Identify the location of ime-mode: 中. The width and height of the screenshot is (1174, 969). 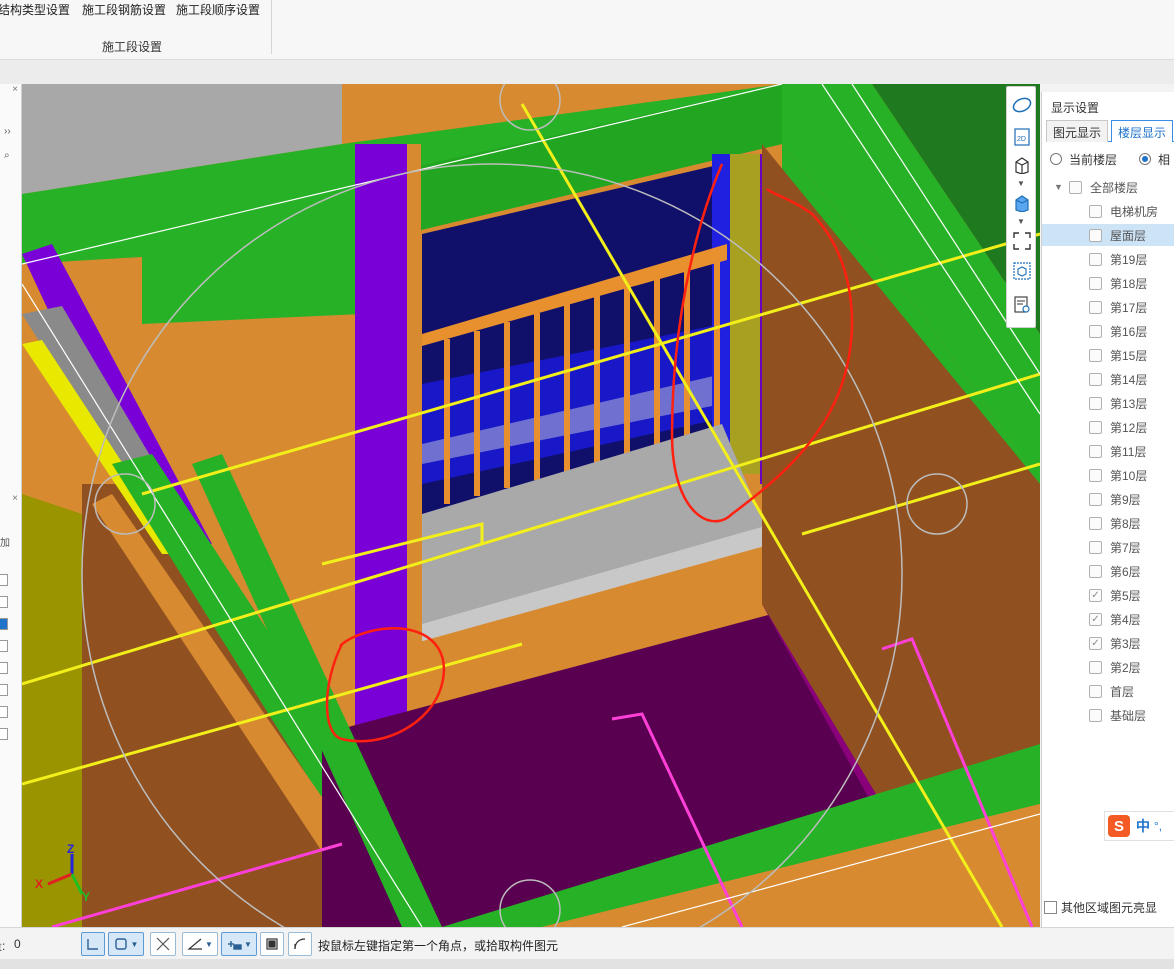
(1143, 826).